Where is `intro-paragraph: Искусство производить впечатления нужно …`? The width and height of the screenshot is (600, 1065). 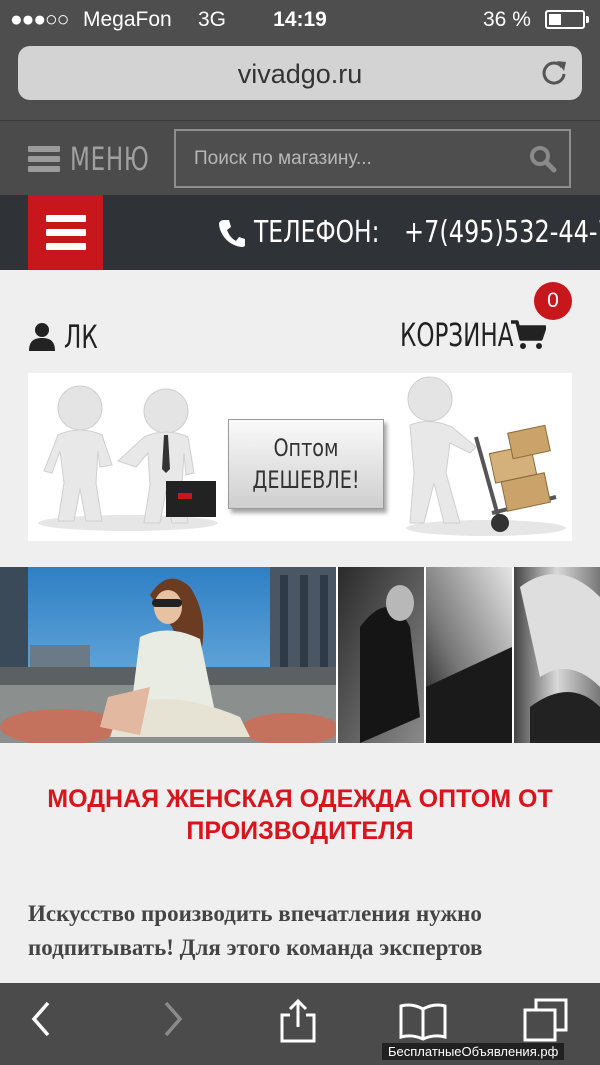 intro-paragraph: Искусство производить впечатления нужно … is located at coordinates (293, 931).